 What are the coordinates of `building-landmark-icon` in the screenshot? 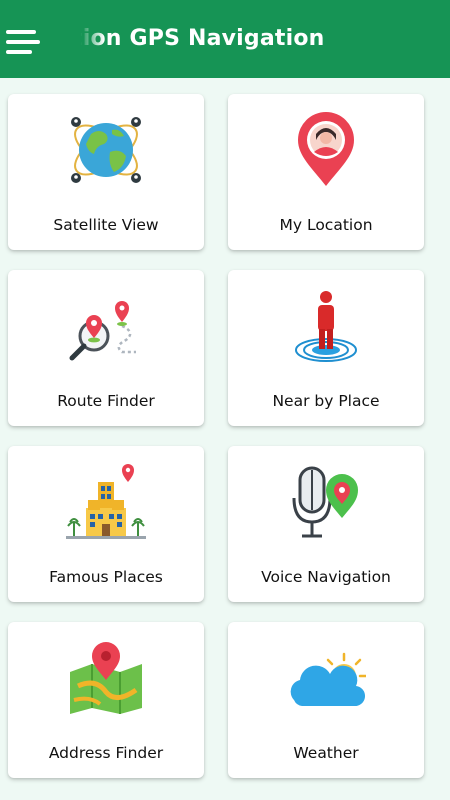 It's located at (106, 501).